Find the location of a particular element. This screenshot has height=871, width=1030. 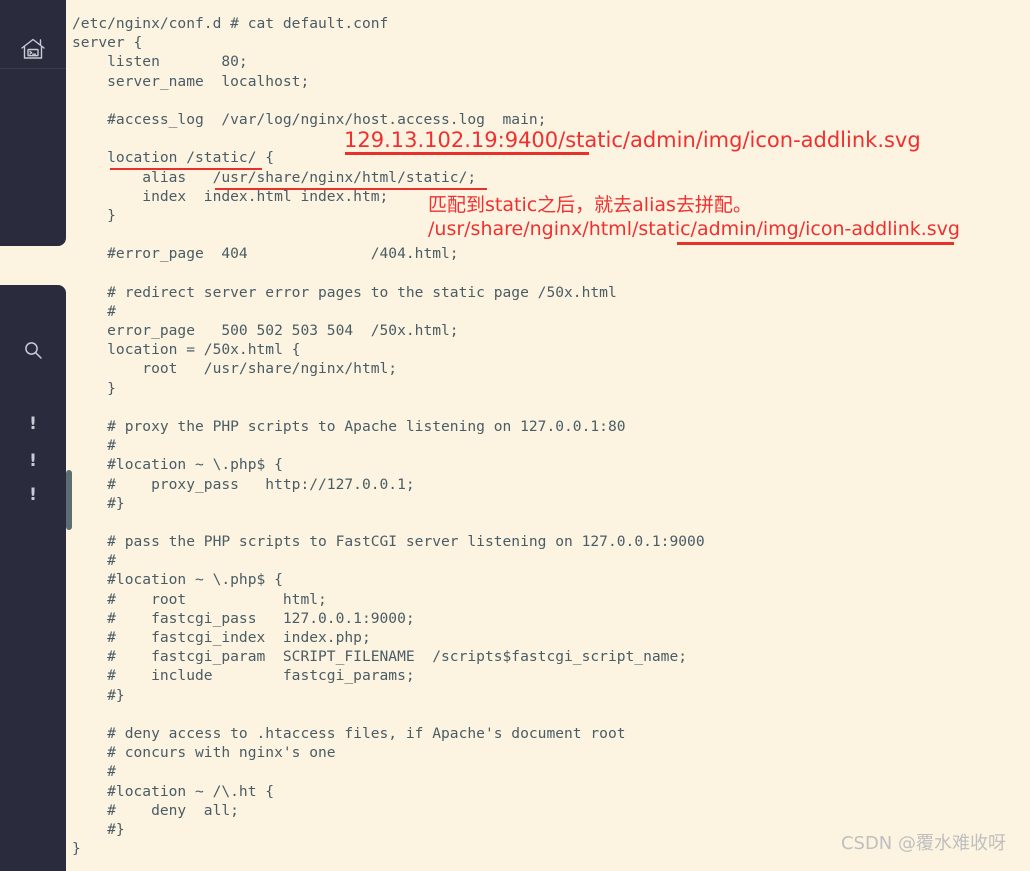

code-line: # fastcgi_pass 127.0.0.1:9000; is located at coordinates (243, 618).